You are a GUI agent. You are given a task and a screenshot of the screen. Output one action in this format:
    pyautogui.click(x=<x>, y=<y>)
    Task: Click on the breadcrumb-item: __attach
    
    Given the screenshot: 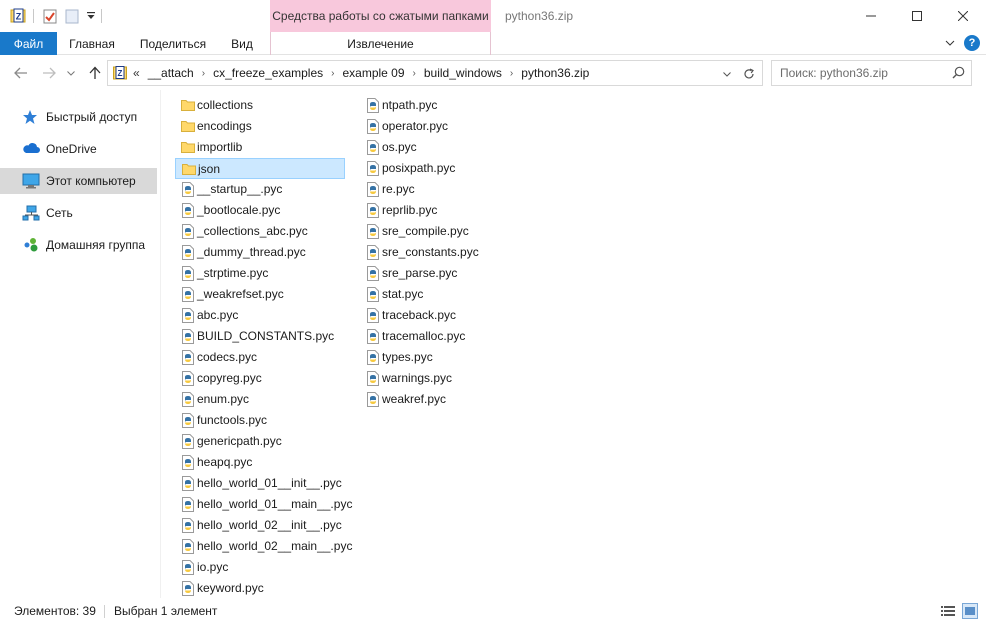 What is the action you would take?
    pyautogui.click(x=171, y=73)
    